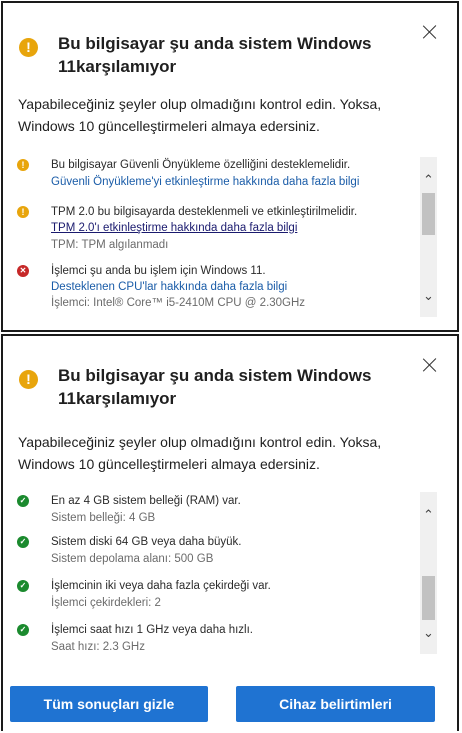  Describe the element at coordinates (103, 518) in the screenshot. I see `item-detail: Sistem belleği: 4 GB` at that location.